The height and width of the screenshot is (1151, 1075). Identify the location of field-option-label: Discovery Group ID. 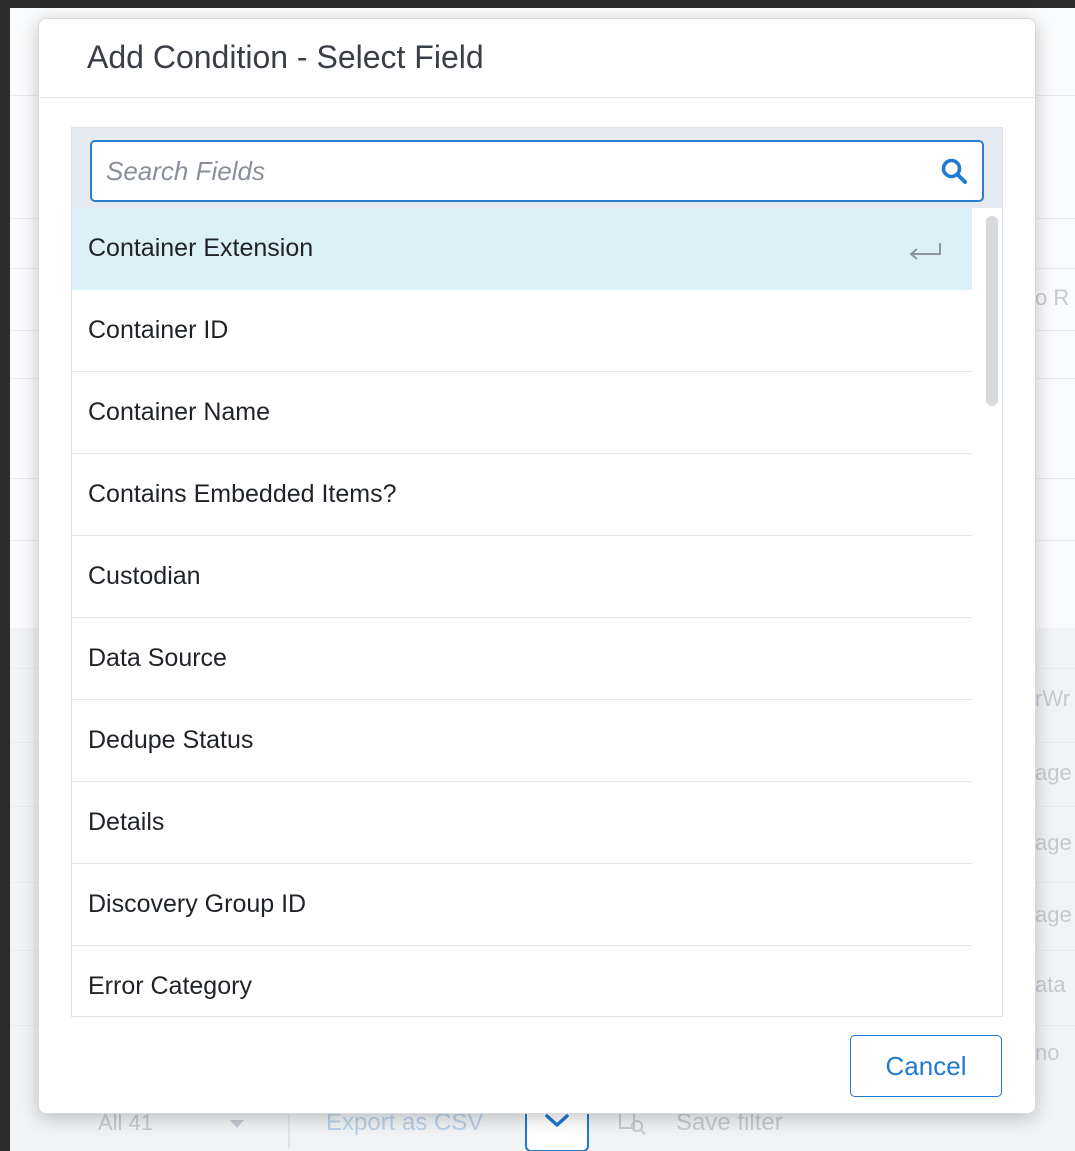
(197, 904).